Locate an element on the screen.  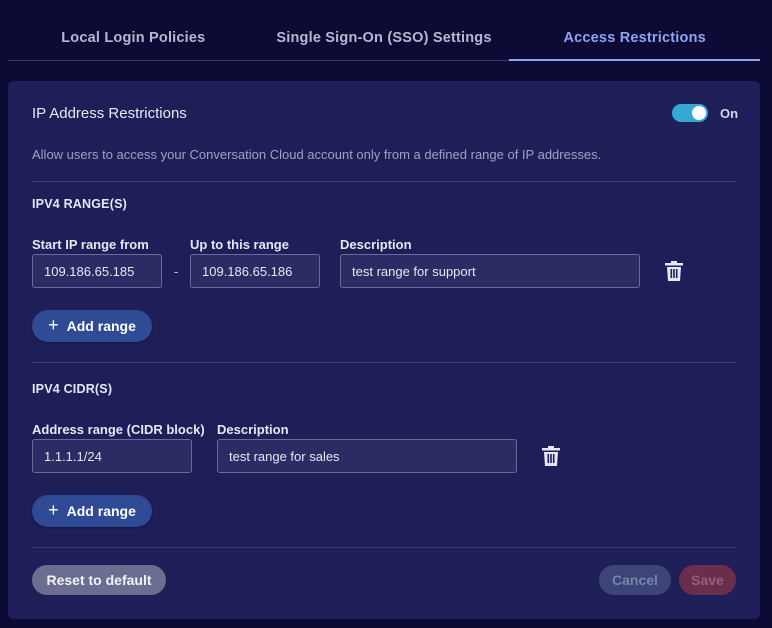
delete-range-trash-icon is located at coordinates (674, 271).